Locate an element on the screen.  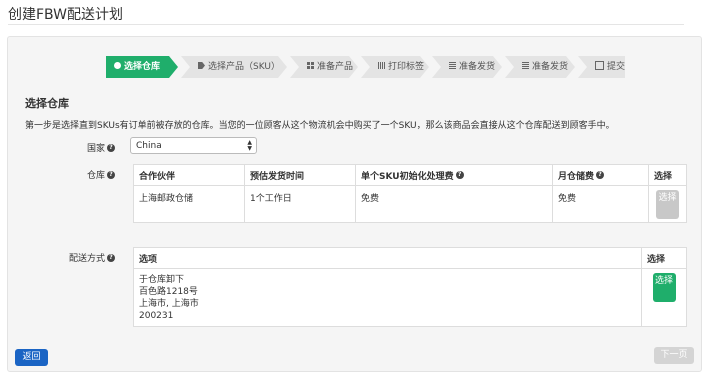
col-storage-fee-label: 月仓储费 is located at coordinates (576, 176).